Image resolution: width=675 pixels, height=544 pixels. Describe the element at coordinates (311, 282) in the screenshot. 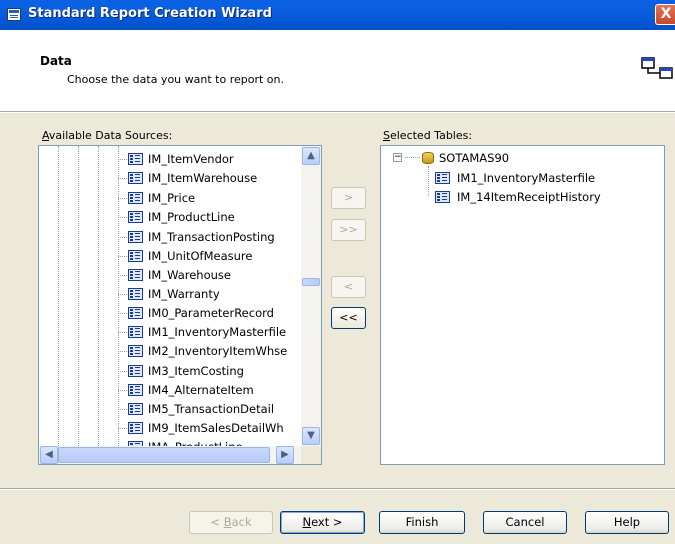

I see `vertical-scroll-thumb` at that location.